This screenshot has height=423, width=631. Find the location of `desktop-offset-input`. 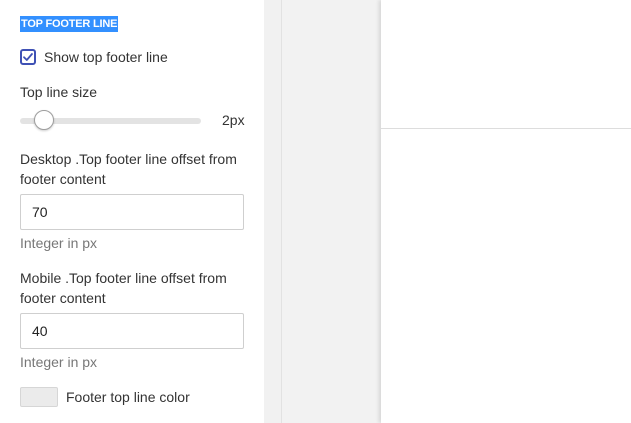

desktop-offset-input is located at coordinates (132, 212).